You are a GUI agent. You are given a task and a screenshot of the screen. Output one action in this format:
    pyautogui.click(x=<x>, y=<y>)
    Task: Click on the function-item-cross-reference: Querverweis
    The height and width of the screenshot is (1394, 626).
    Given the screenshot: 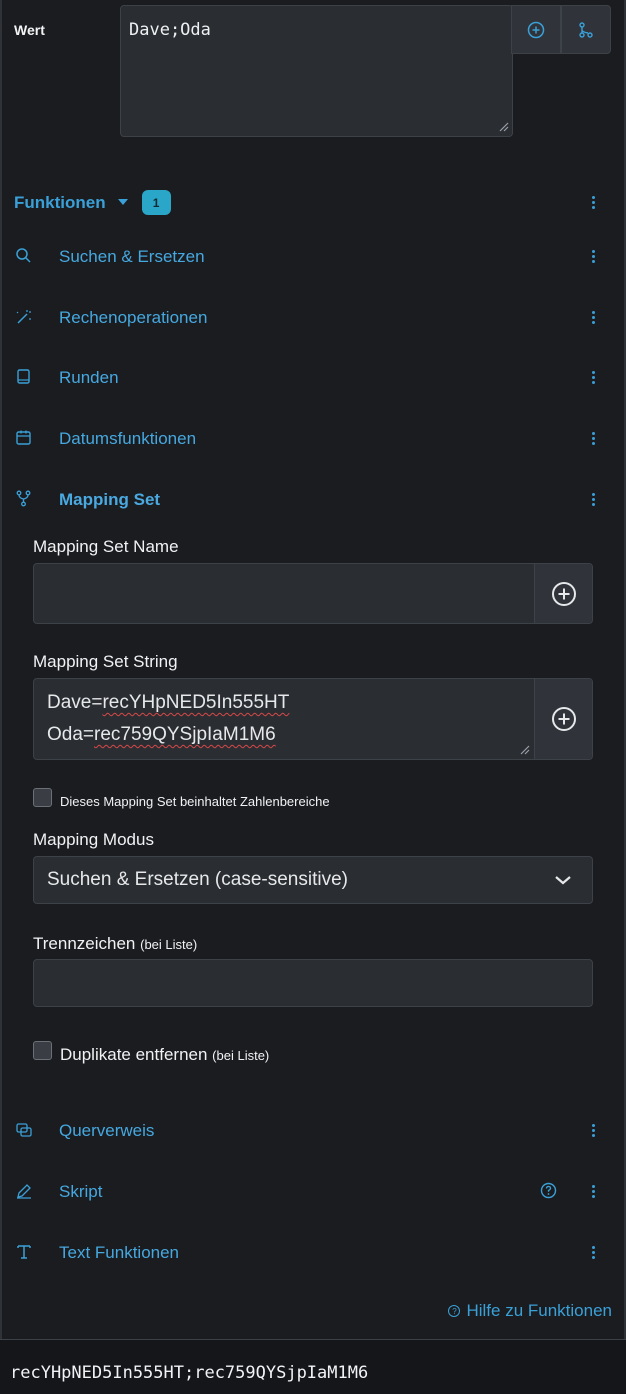 What is the action you would take?
    pyautogui.click(x=313, y=1131)
    